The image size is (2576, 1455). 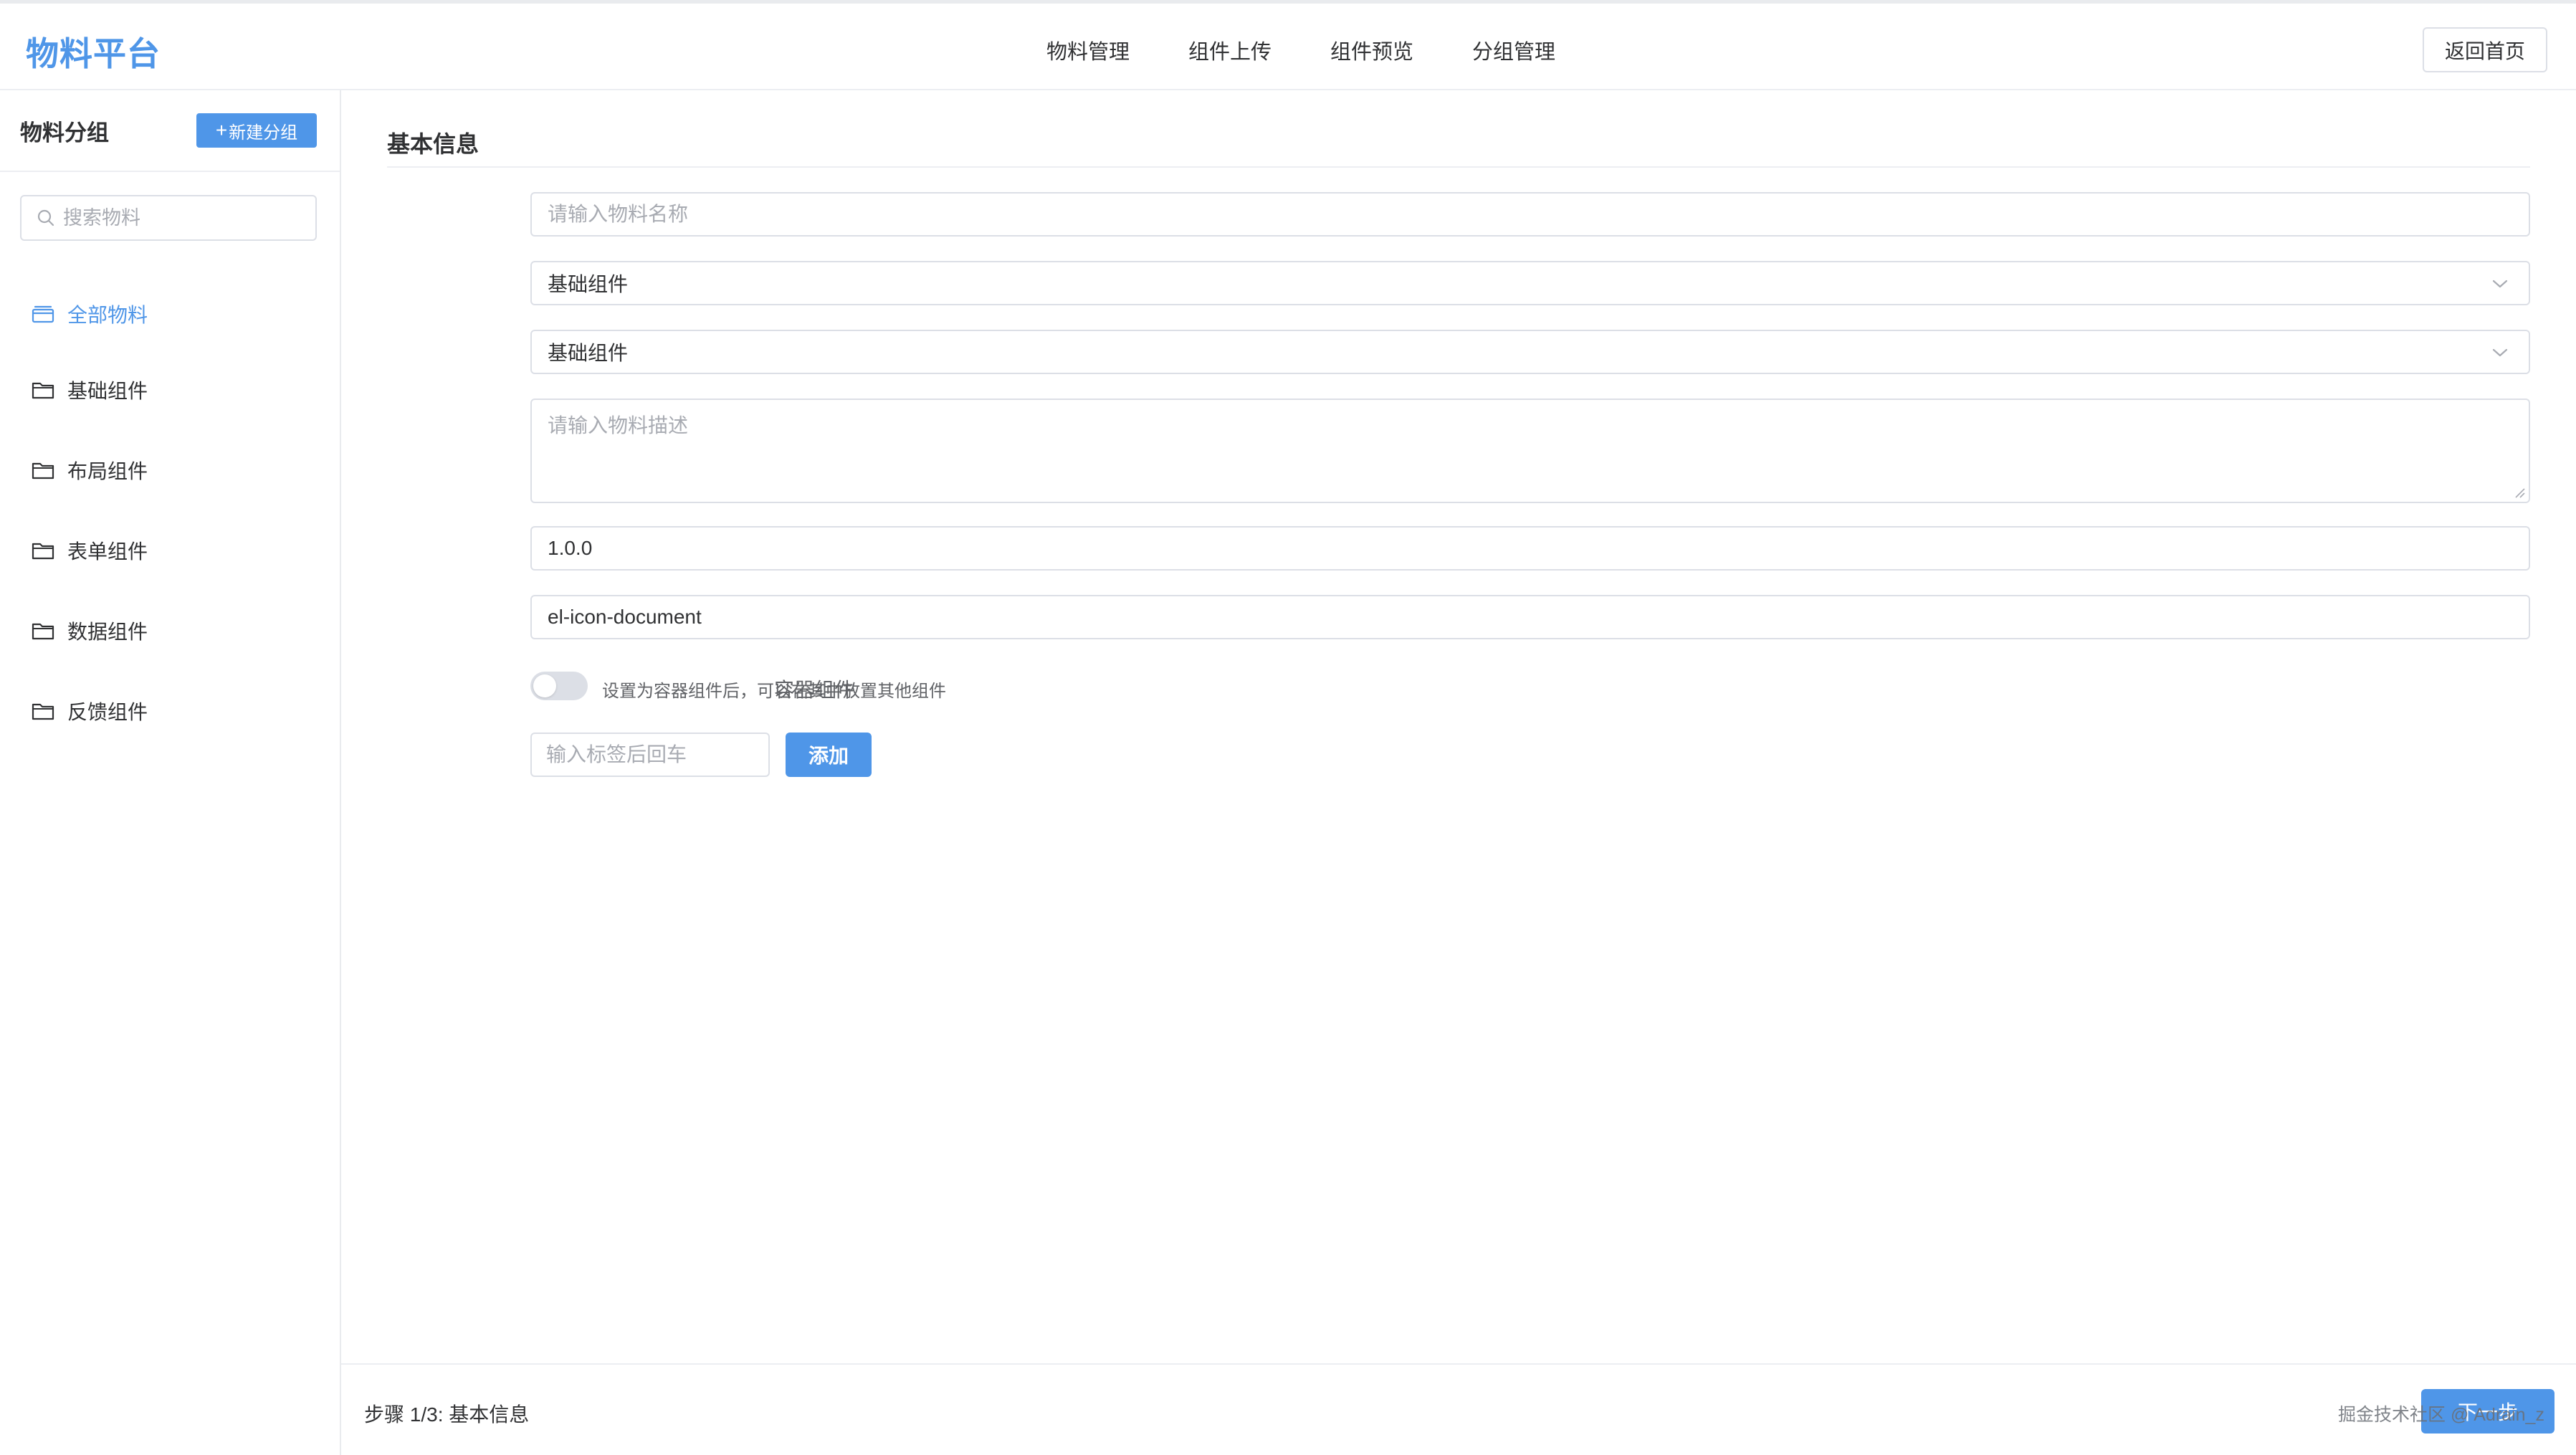 I want to click on form-row-version: 版本, so click(x=1437, y=548).